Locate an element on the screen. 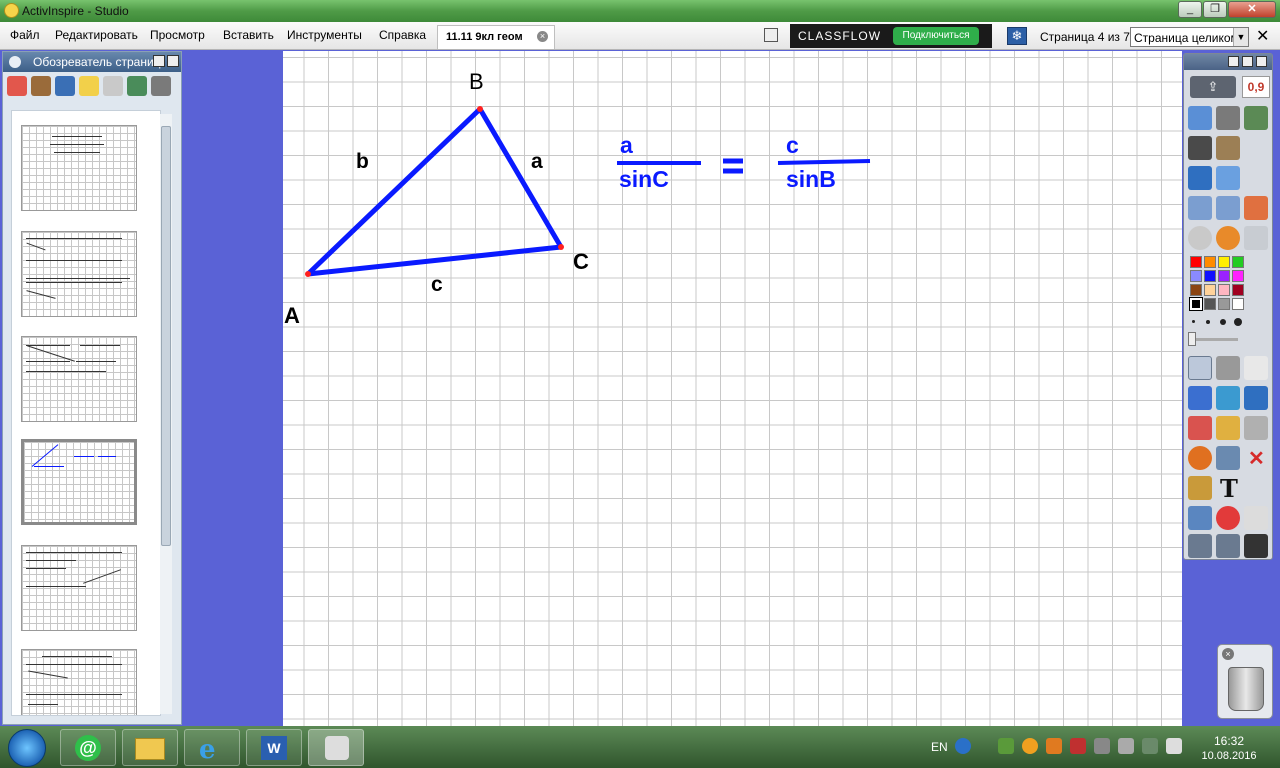  taskbar-explorer-icon is located at coordinates (150, 747).